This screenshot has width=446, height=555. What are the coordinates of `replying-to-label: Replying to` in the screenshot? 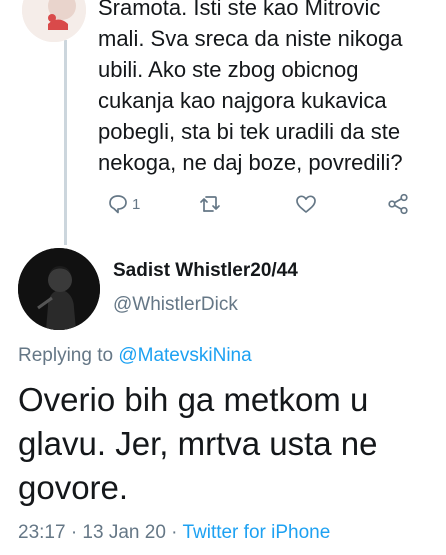 It's located at (66, 355).